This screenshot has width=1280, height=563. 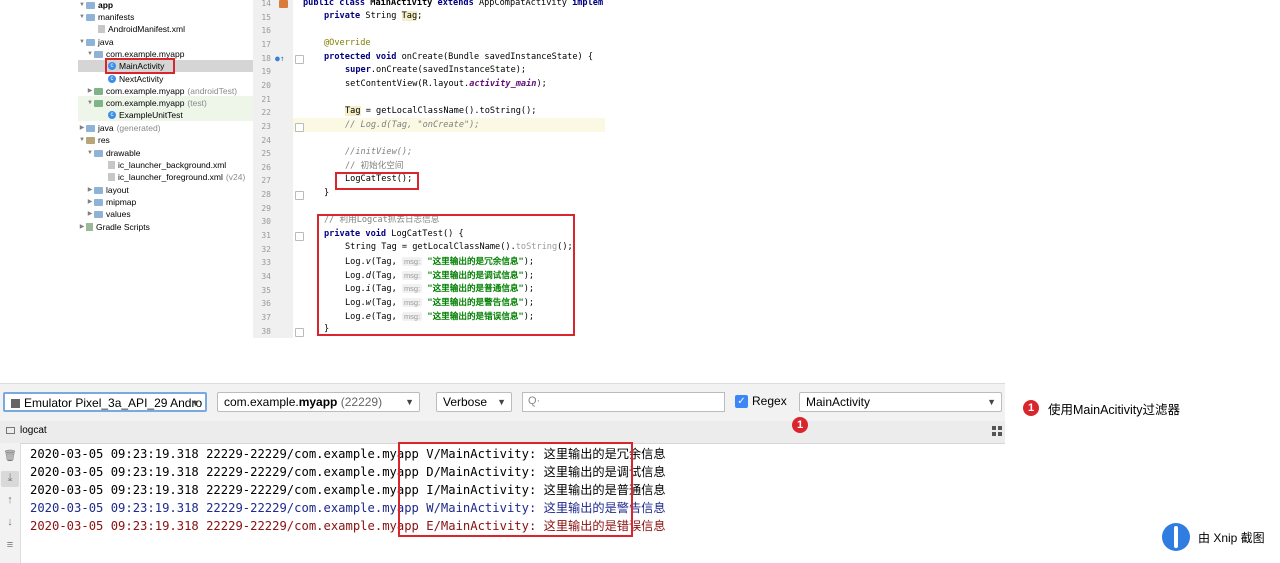 I want to click on keyword: implem, so click(x=588, y=4).